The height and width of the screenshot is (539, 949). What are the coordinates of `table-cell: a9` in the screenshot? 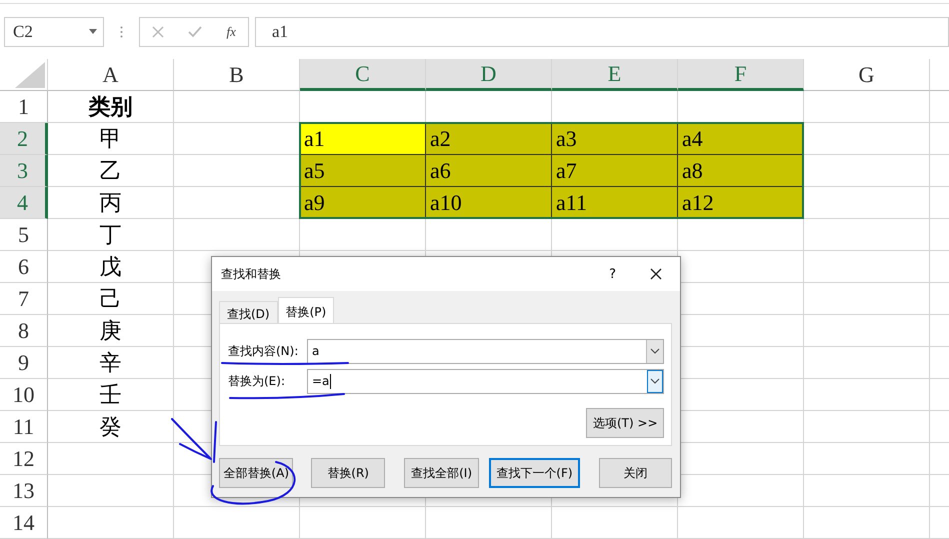 It's located at (363, 203).